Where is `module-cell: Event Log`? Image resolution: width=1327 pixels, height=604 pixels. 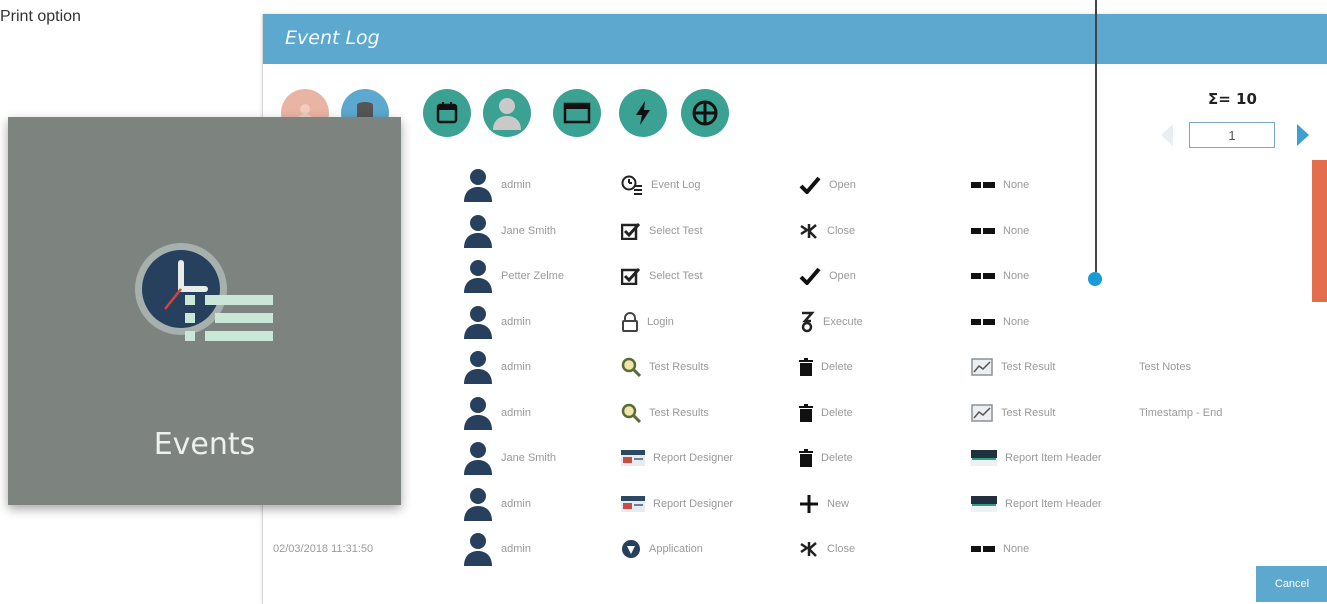 module-cell: Event Log is located at coordinates (661, 185).